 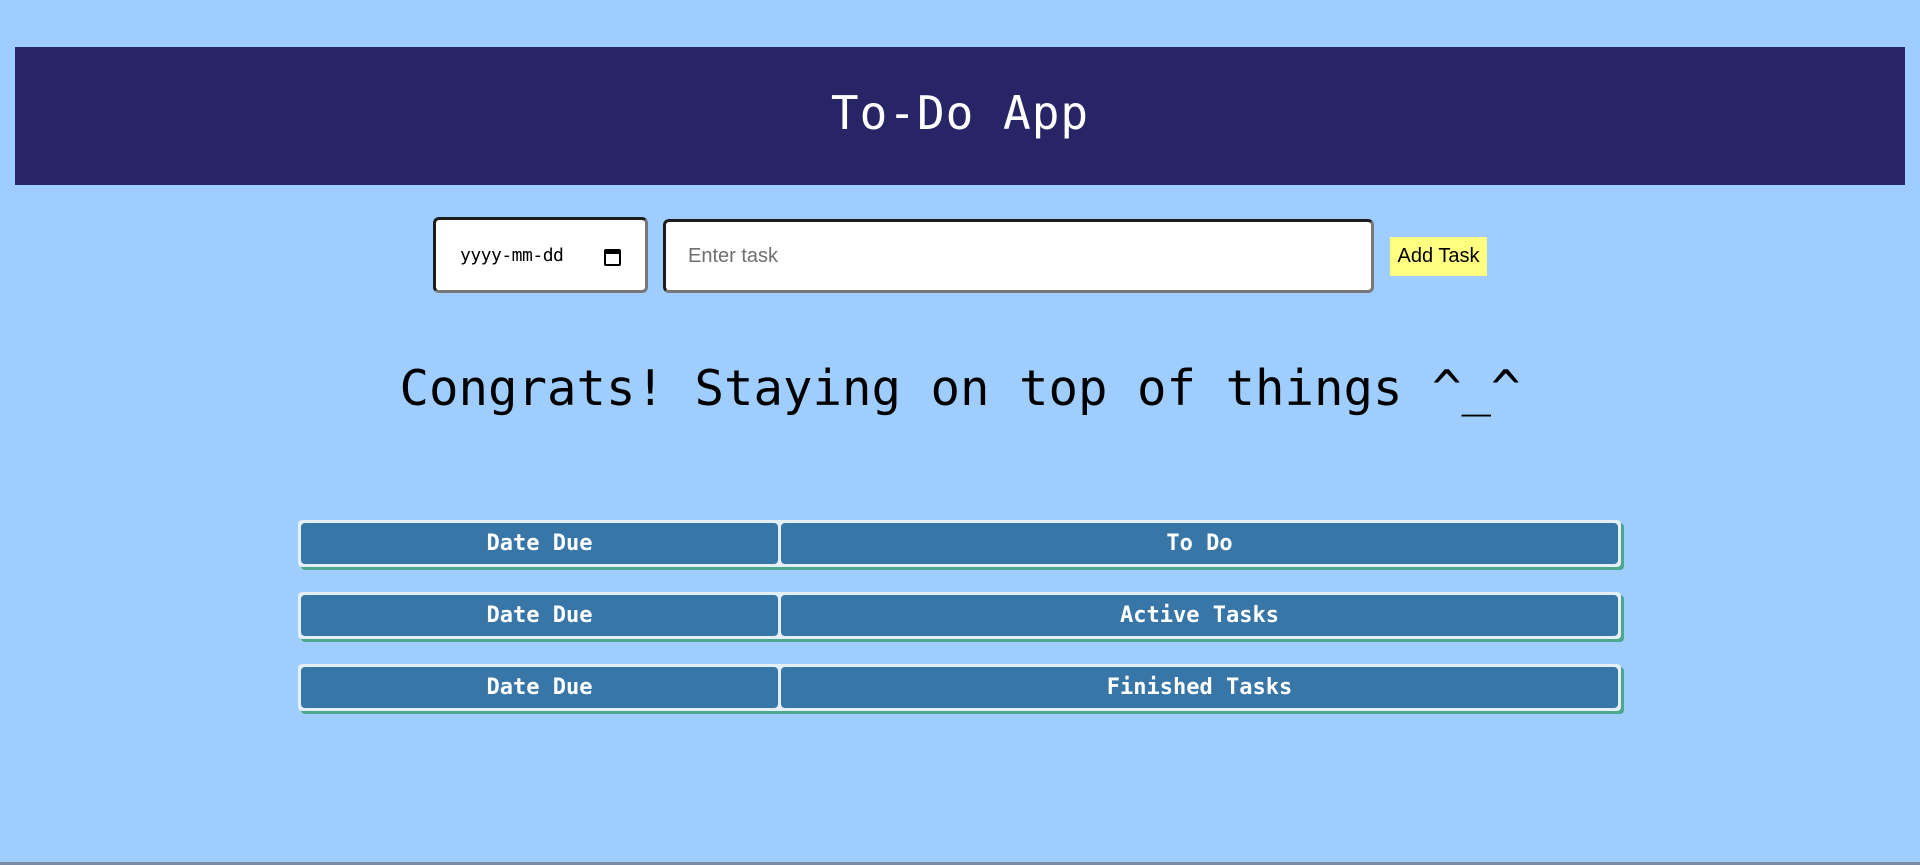 What do you see at coordinates (539, 543) in the screenshot?
I see `todo-date-due-header: Date Due` at bounding box center [539, 543].